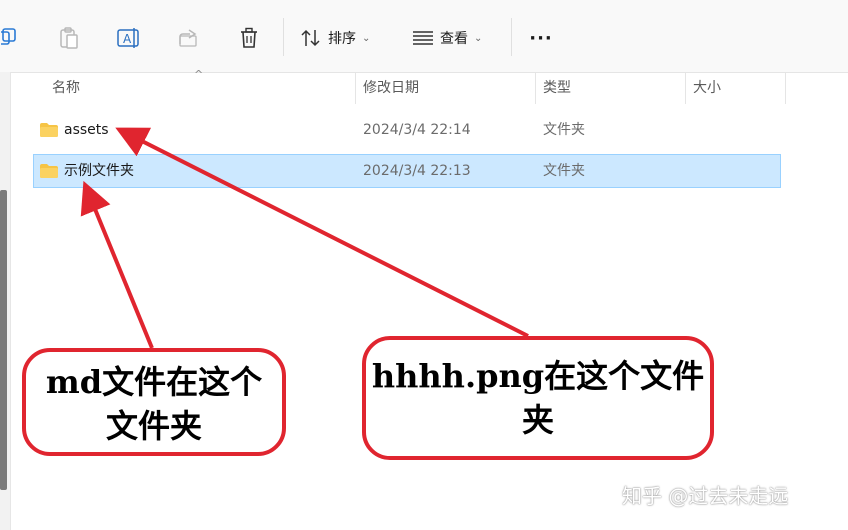  I want to click on file-row-example-folder: 示例文件夹 2024/3/4 22:13 文件夹, so click(407, 171).